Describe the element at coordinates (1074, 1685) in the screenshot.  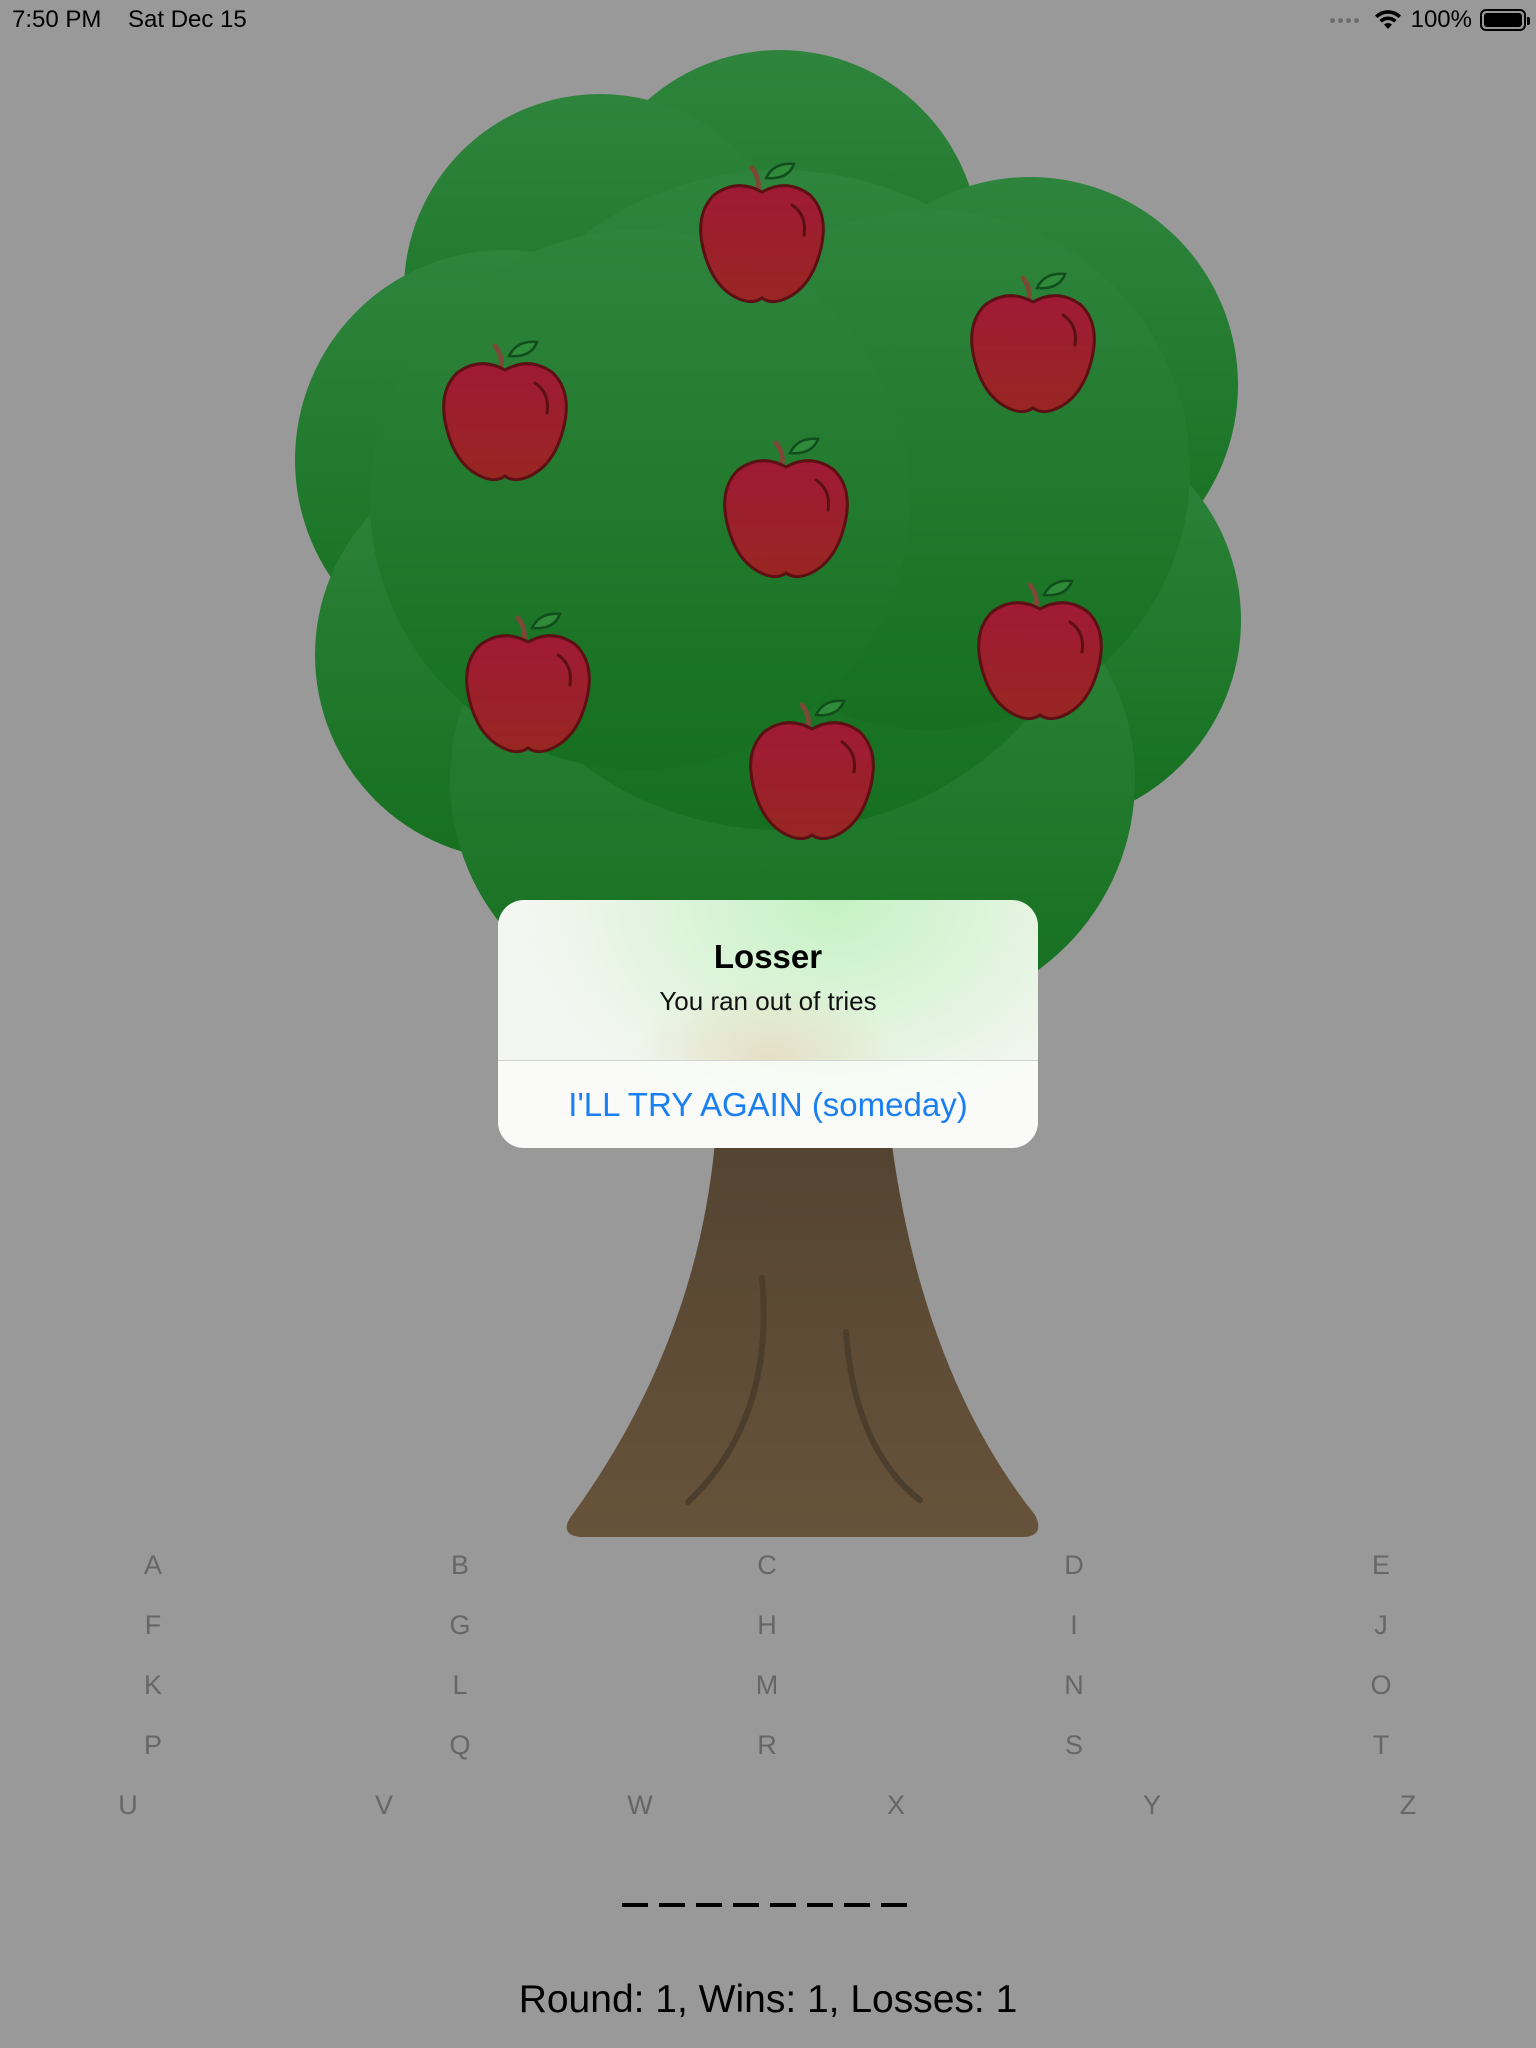
I see `letter-key-n: N` at that location.